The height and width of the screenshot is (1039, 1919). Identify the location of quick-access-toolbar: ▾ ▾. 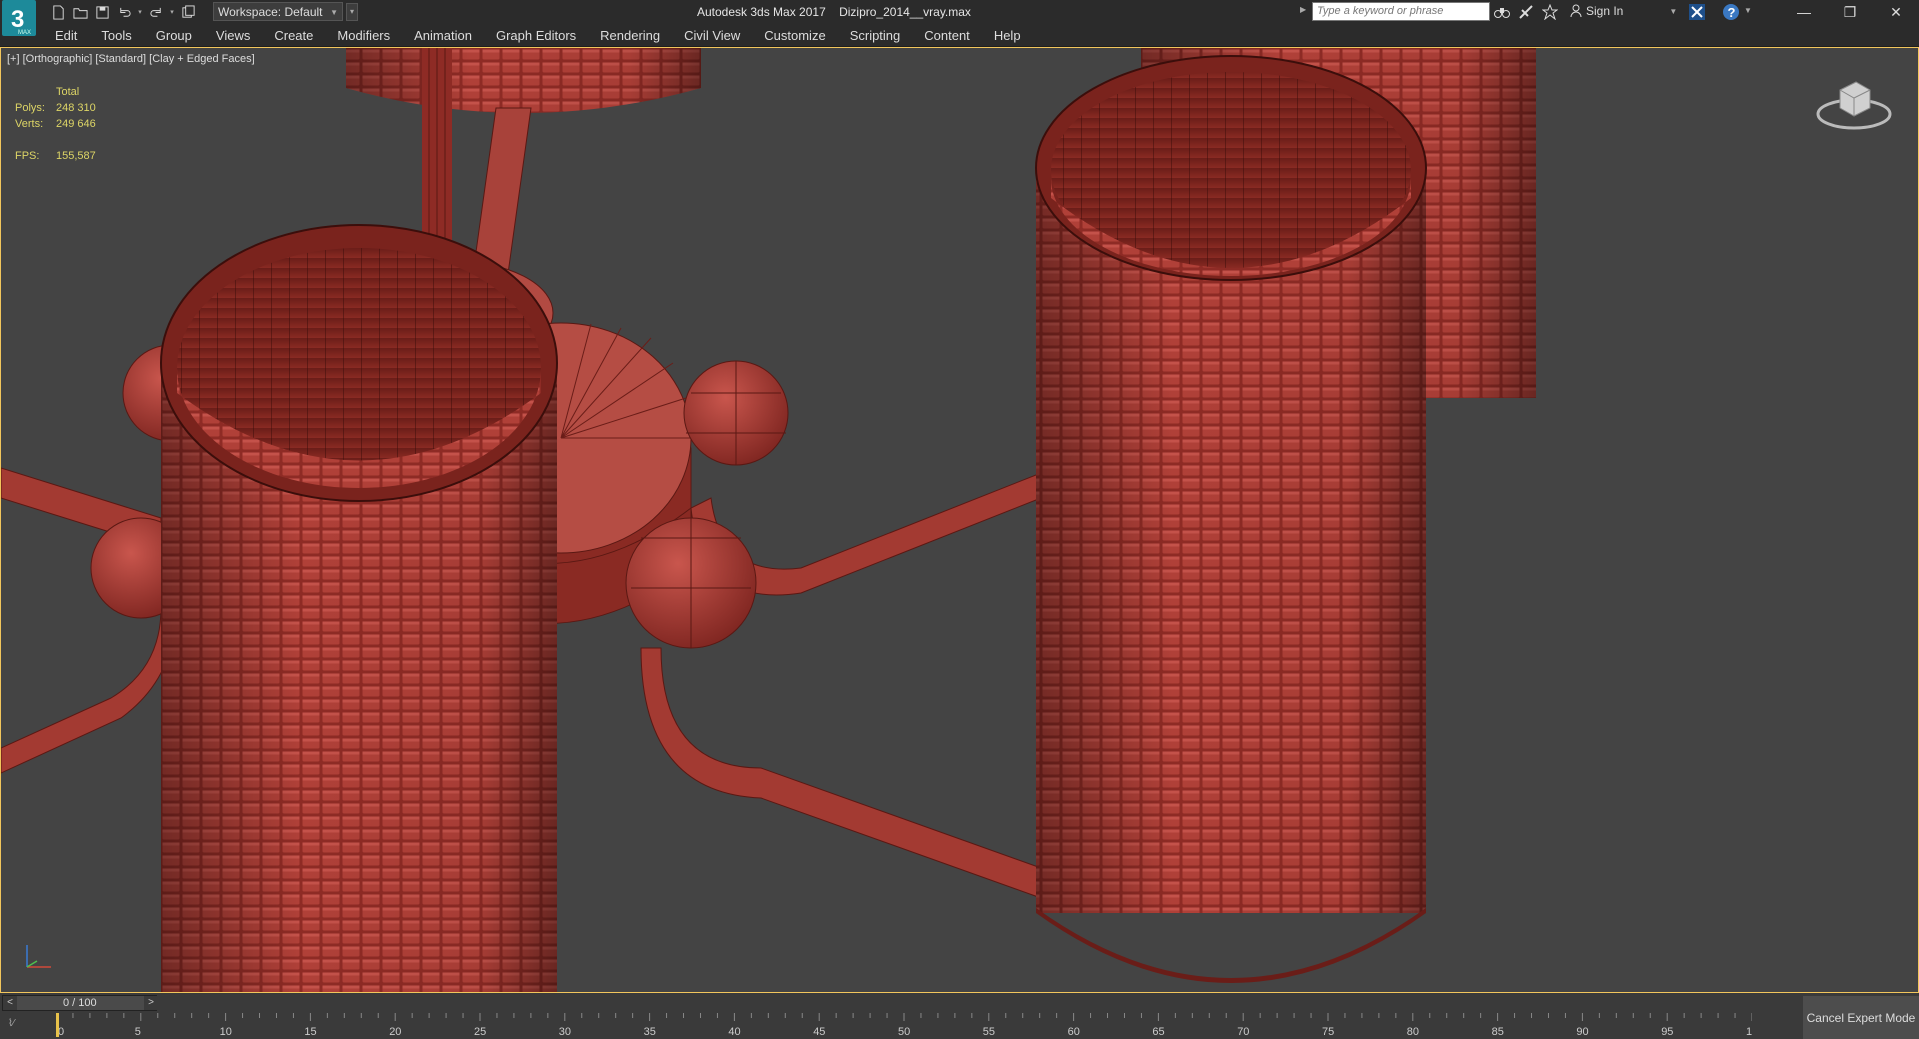
(123, 12).